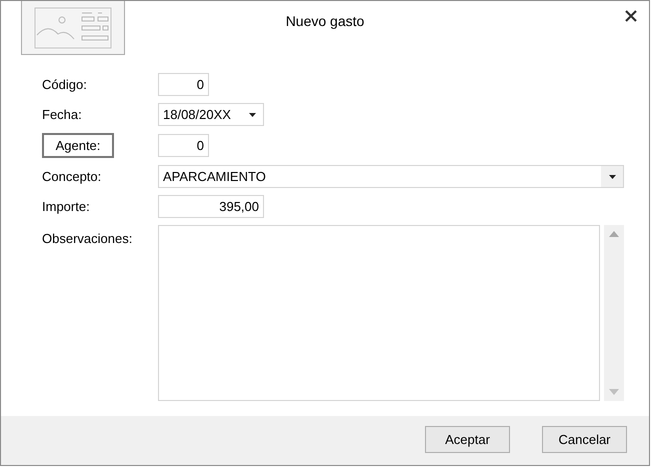 Image resolution: width=657 pixels, height=468 pixels. What do you see at coordinates (88, 238) in the screenshot?
I see `field-label: Observaciones:` at bounding box center [88, 238].